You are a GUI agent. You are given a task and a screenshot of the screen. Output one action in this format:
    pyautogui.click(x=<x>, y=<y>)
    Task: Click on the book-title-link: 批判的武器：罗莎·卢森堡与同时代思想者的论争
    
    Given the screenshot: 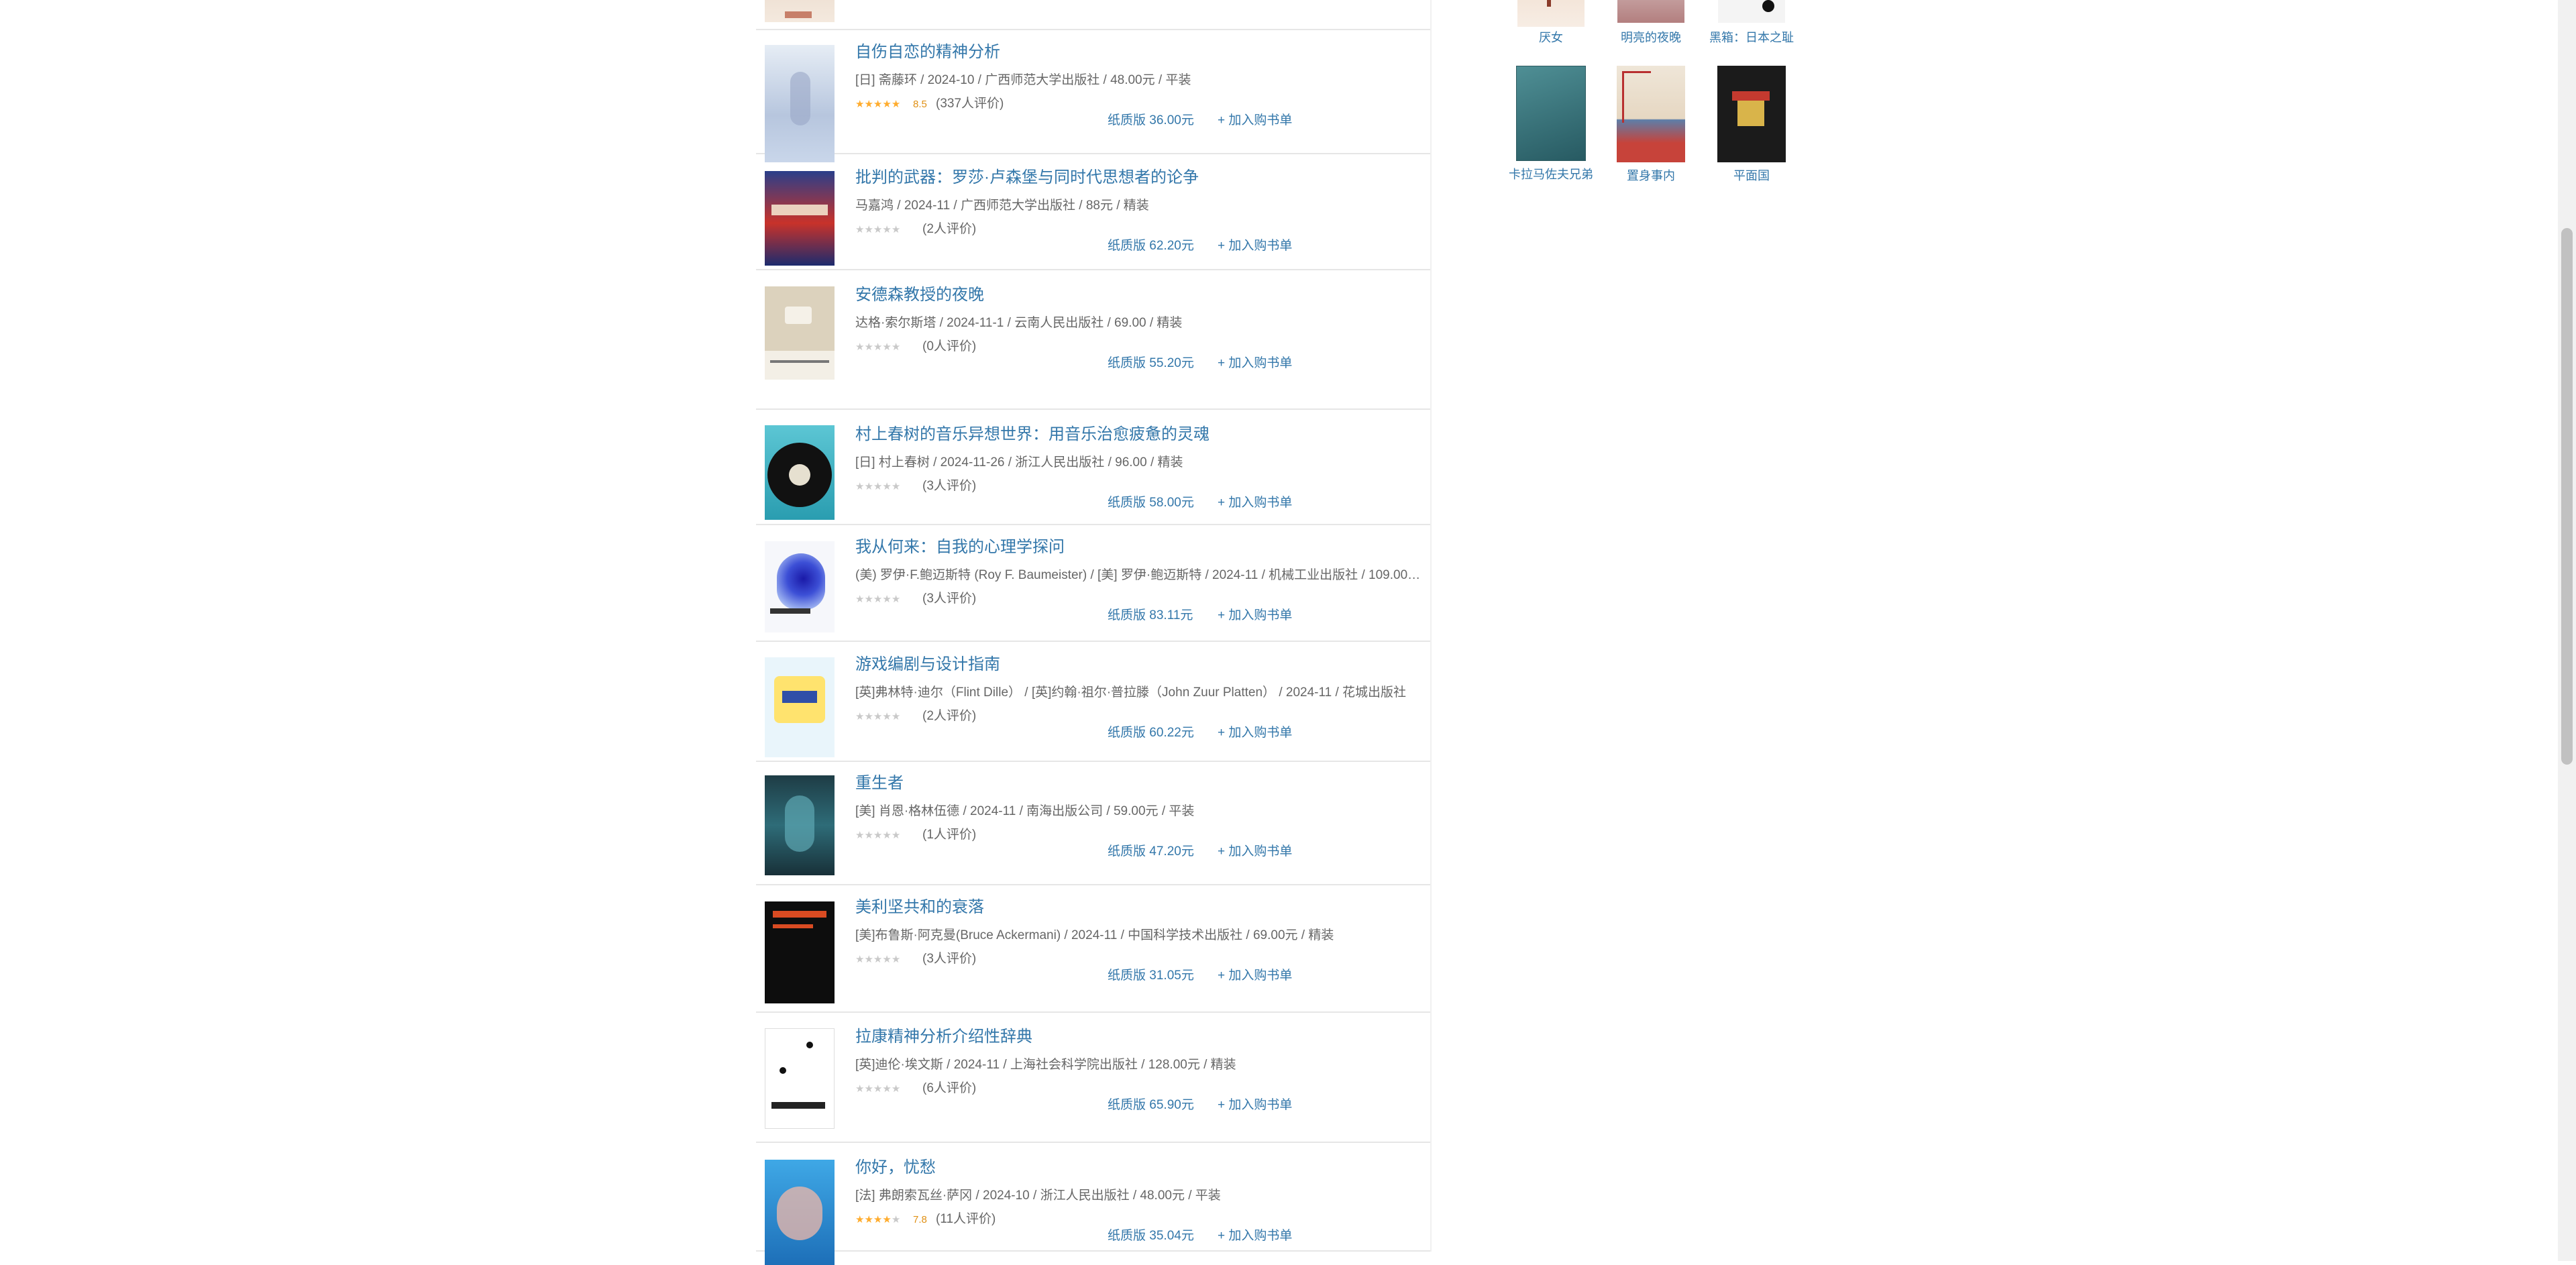 What is the action you would take?
    pyautogui.click(x=1138, y=177)
    